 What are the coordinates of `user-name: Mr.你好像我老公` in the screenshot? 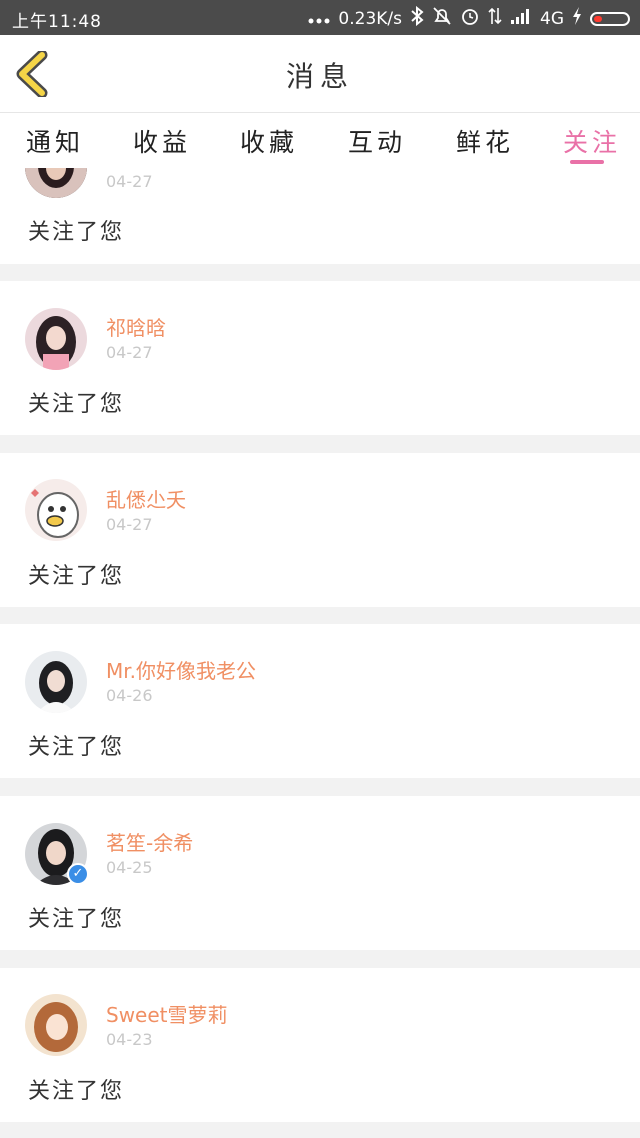 It's located at (181, 669).